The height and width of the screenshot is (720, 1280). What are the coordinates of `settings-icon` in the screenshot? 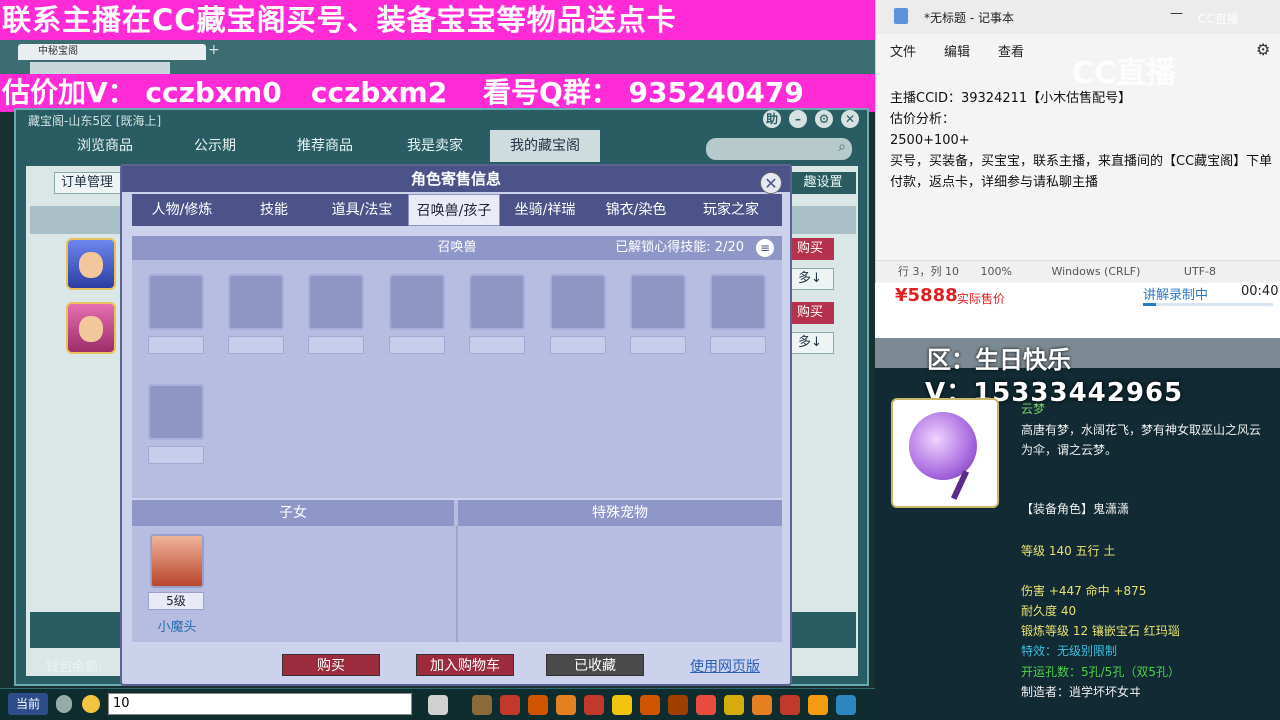 It's located at (846, 705).